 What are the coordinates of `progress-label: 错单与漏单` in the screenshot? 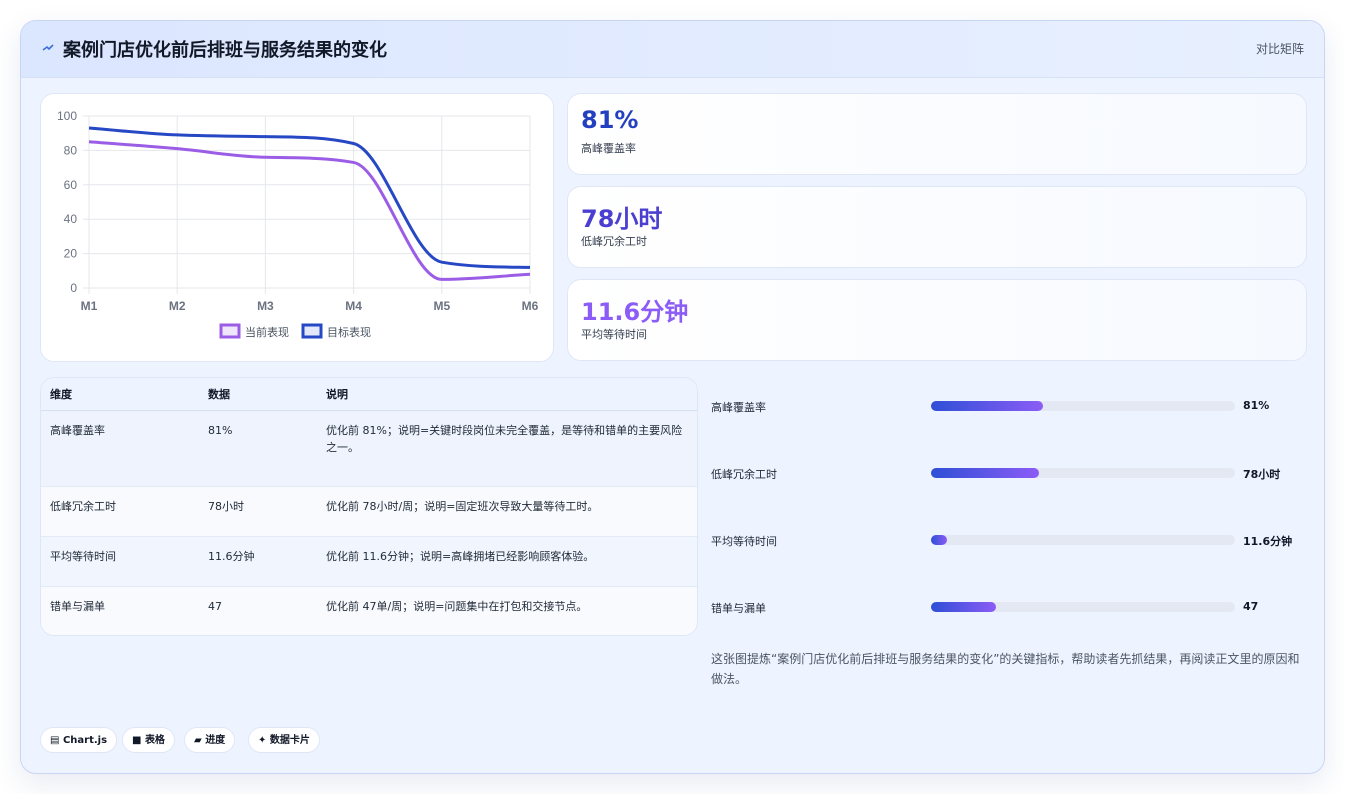 It's located at (738, 608).